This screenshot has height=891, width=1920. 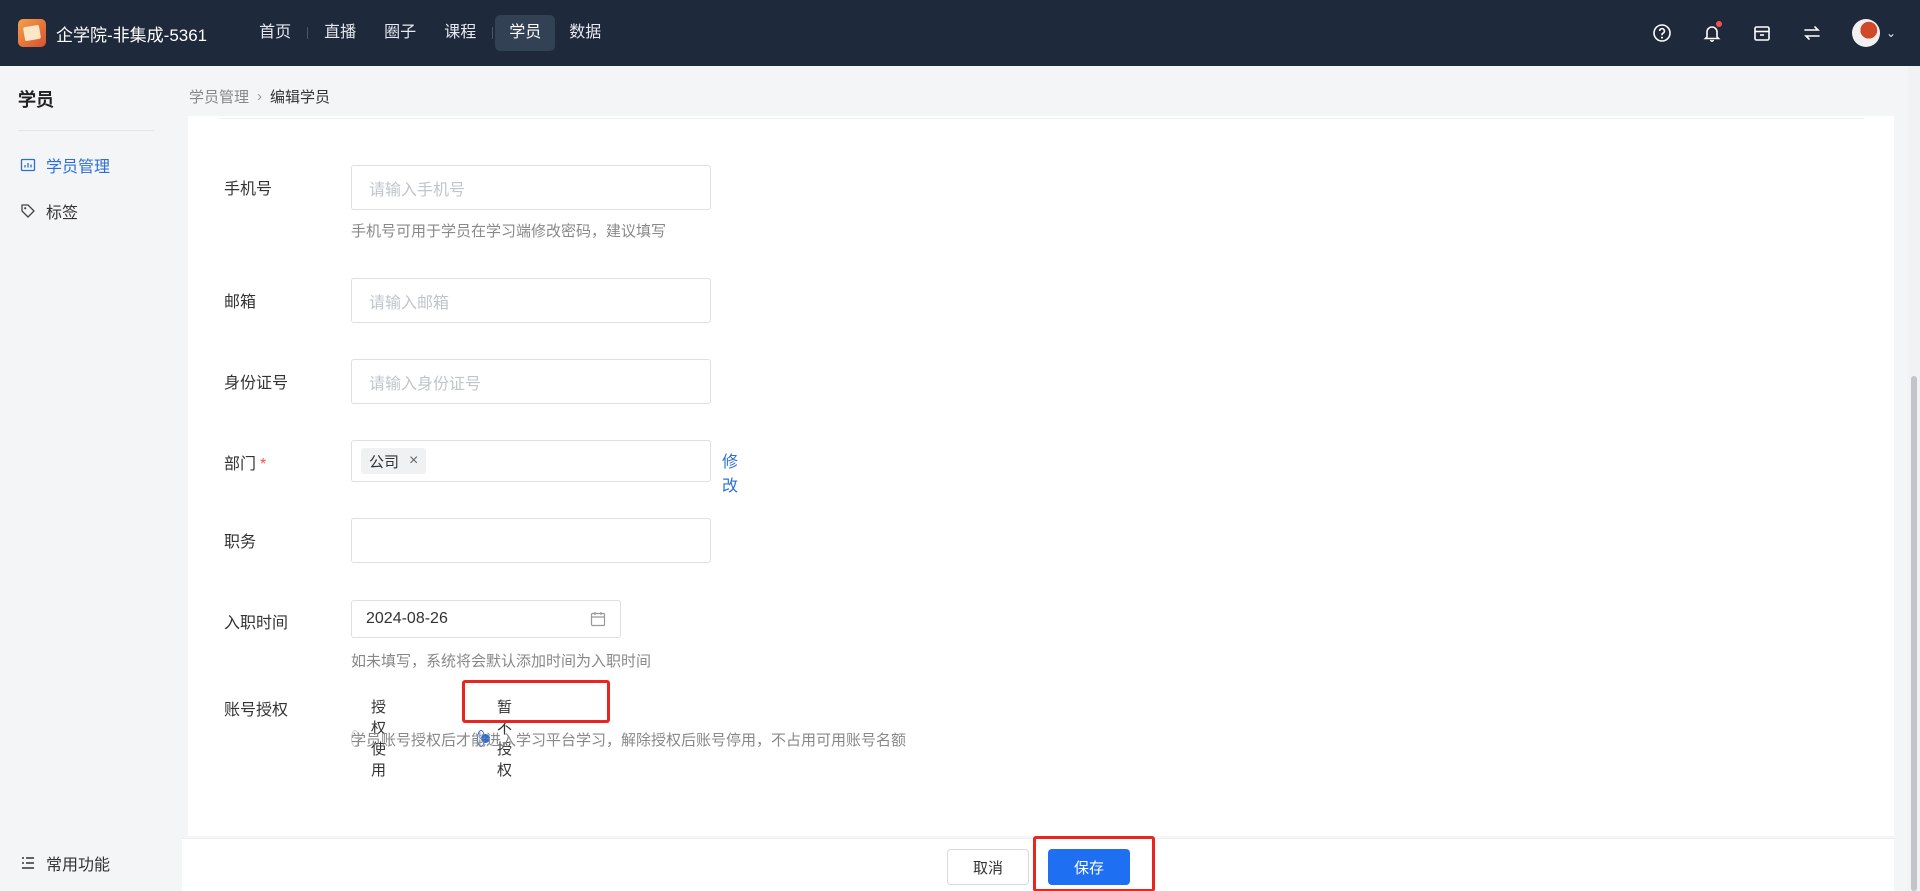 I want to click on sidebar-item-student-management: 学员管理, so click(x=95, y=165).